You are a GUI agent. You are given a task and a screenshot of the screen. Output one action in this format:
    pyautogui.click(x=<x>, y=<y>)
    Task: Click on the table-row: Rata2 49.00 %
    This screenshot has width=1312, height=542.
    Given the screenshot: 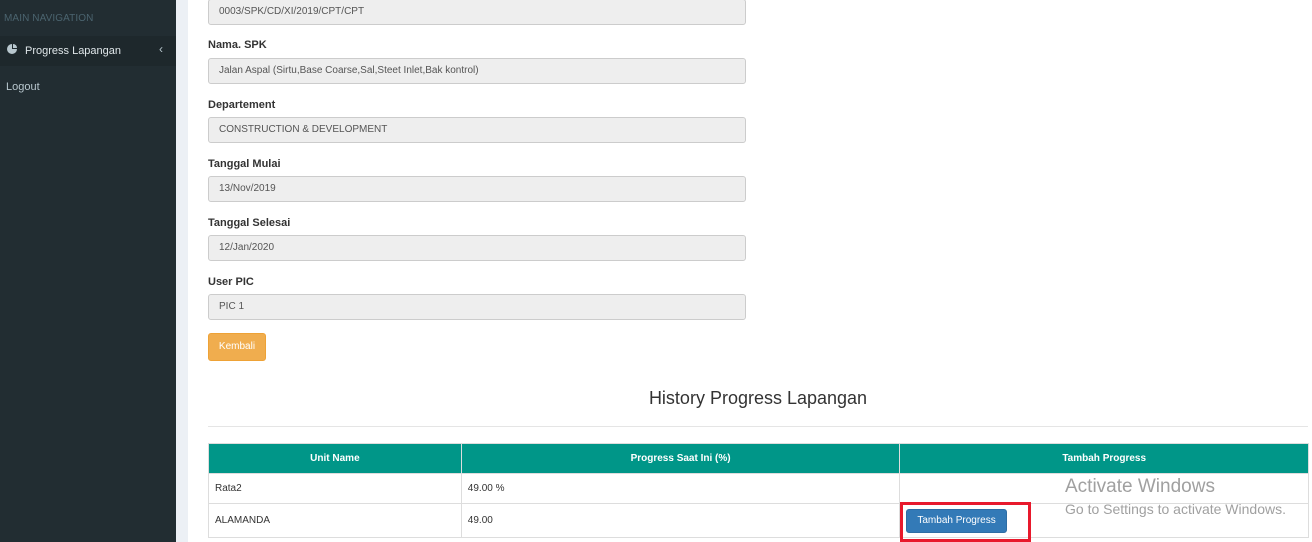 What is the action you would take?
    pyautogui.click(x=758, y=488)
    